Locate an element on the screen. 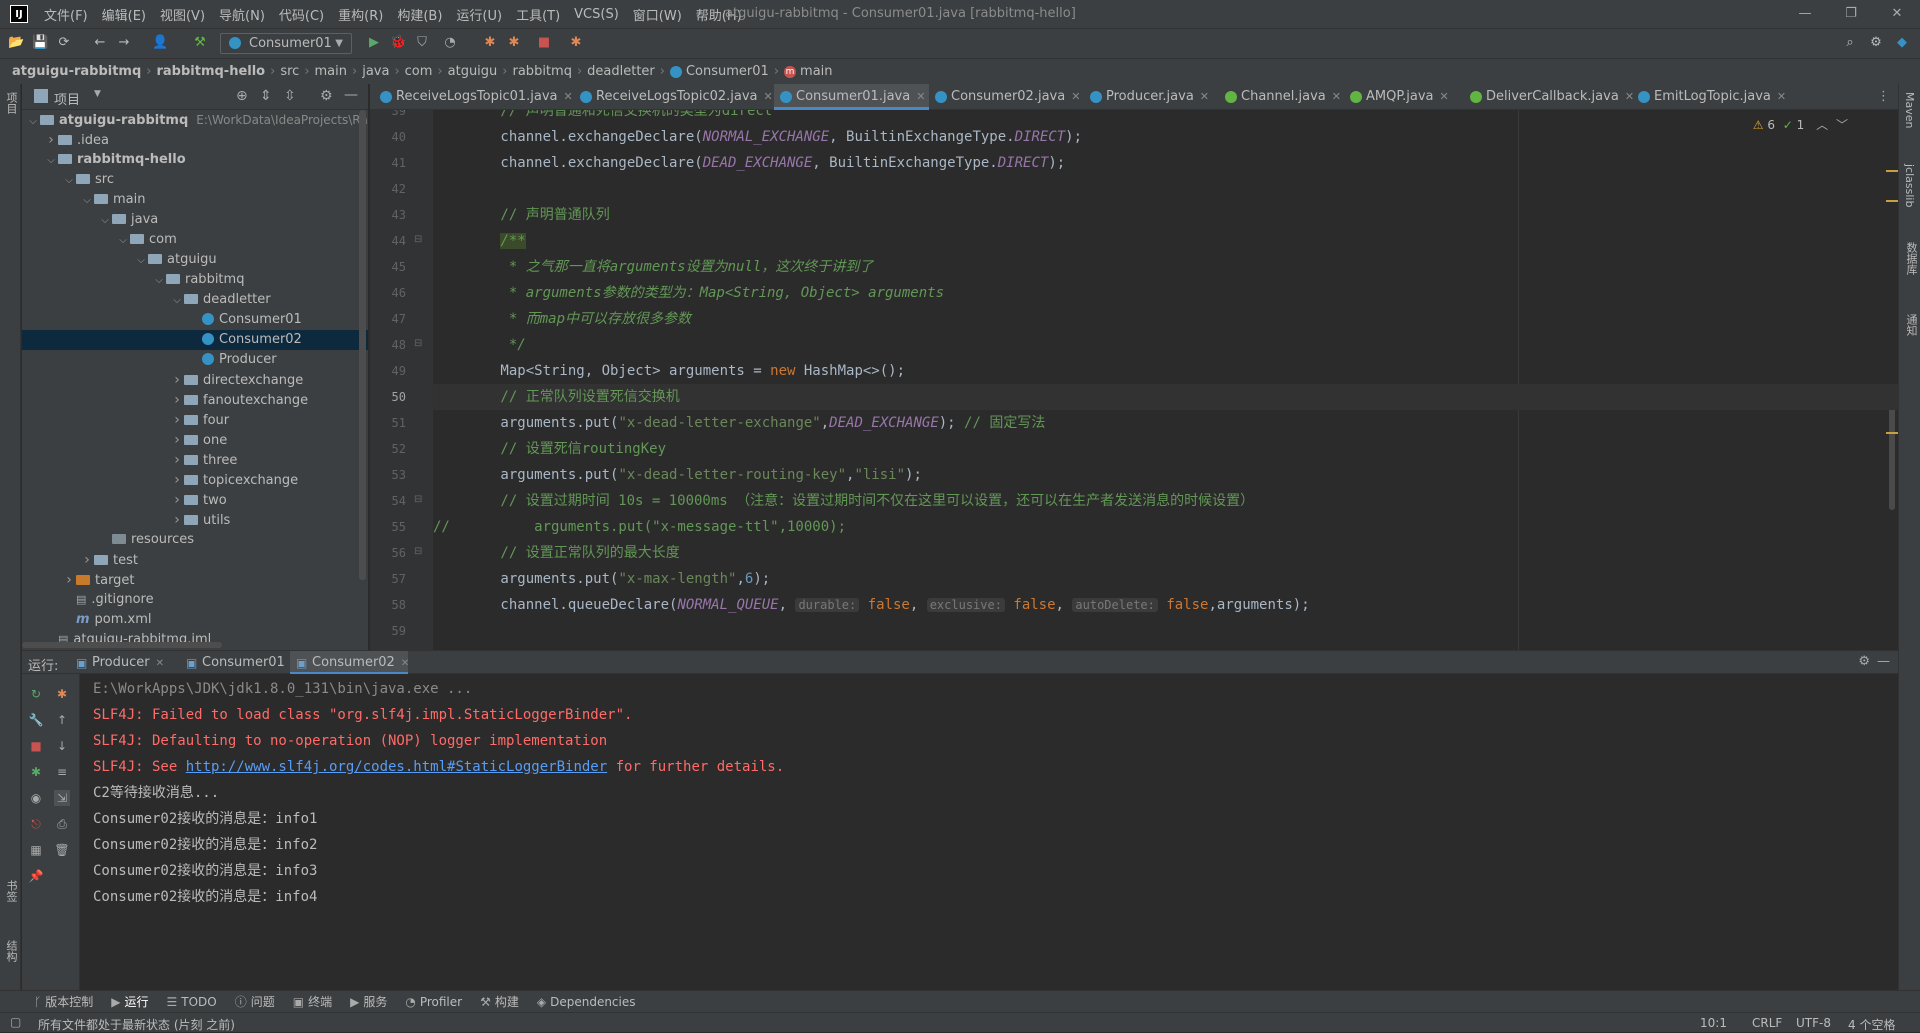 The width and height of the screenshot is (1920, 1033). breadcrumb-item: Consumer01 is located at coordinates (727, 71).